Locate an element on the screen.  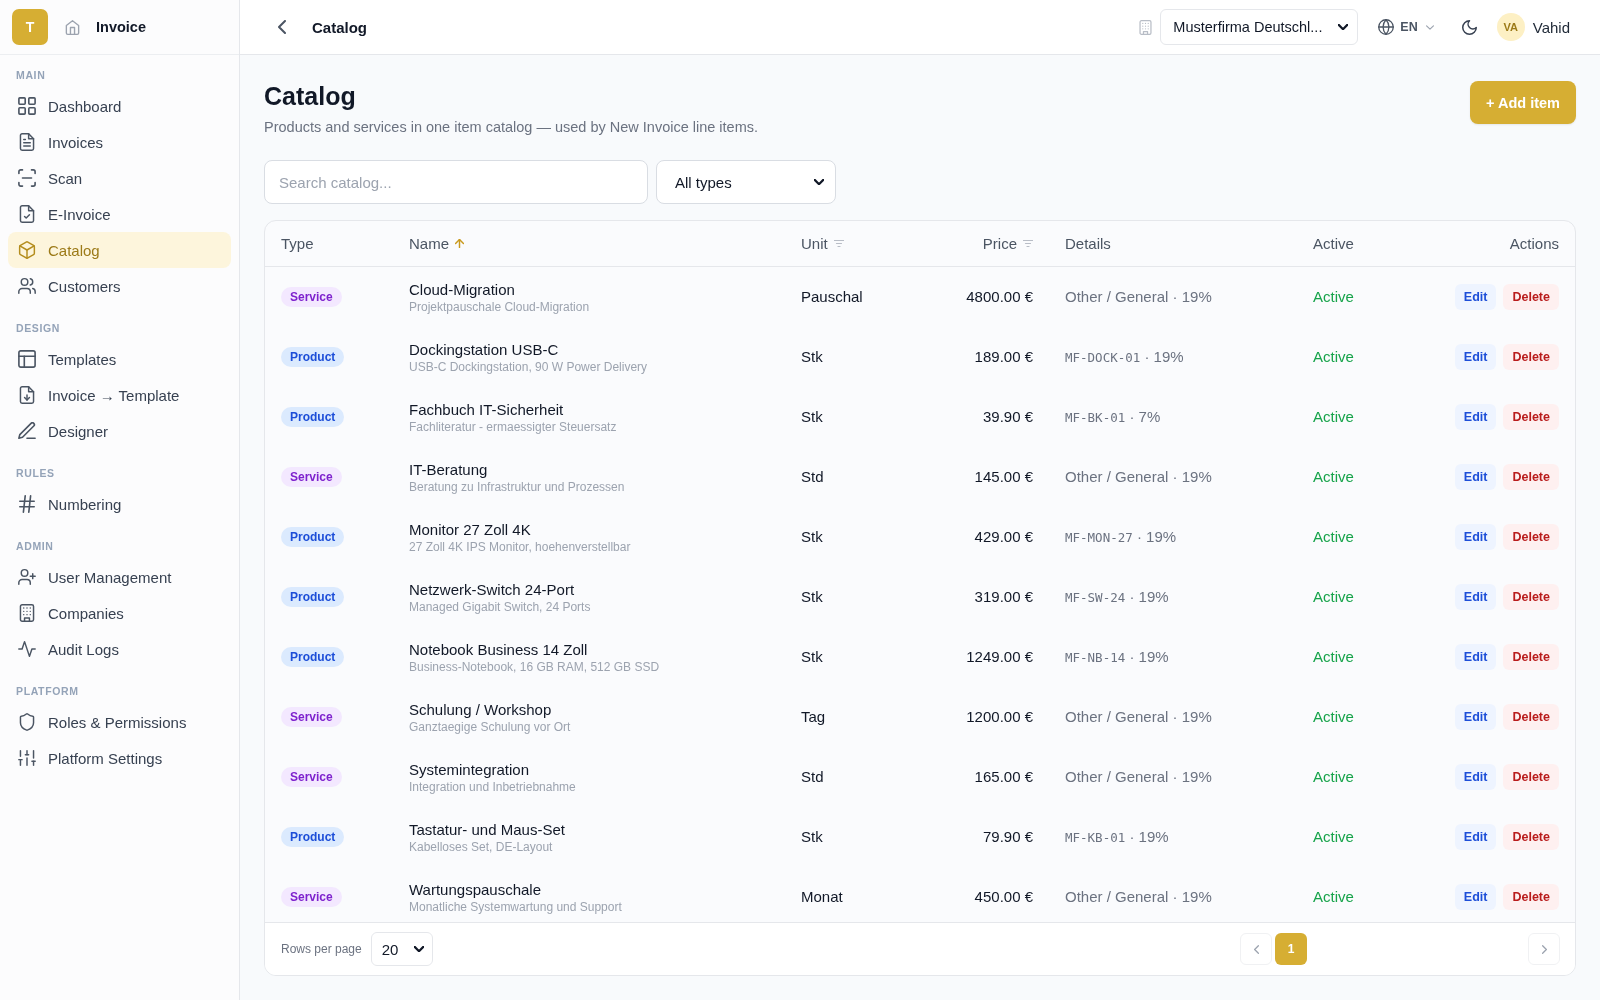
nav-item: Audit Logs is located at coordinates (119, 649).